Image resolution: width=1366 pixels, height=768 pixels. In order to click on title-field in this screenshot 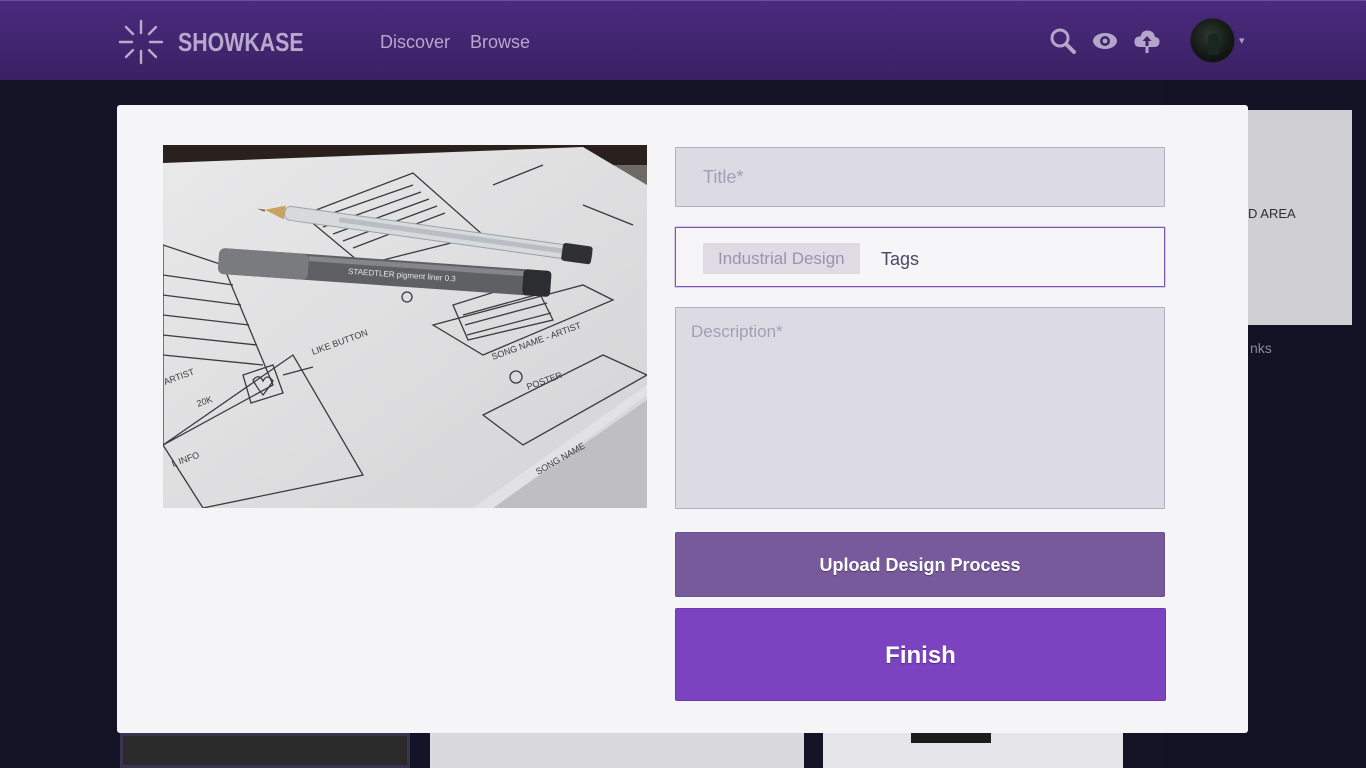, I will do `click(920, 177)`.